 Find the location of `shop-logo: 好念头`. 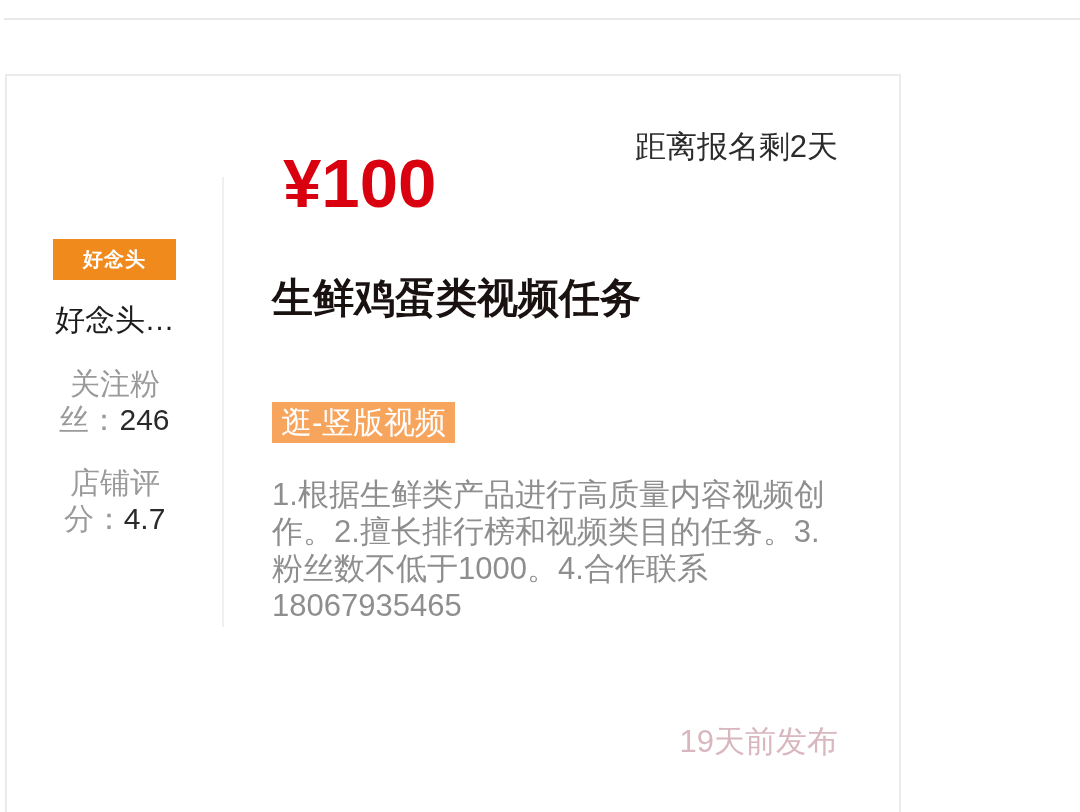

shop-logo: 好念头 is located at coordinates (114, 259).